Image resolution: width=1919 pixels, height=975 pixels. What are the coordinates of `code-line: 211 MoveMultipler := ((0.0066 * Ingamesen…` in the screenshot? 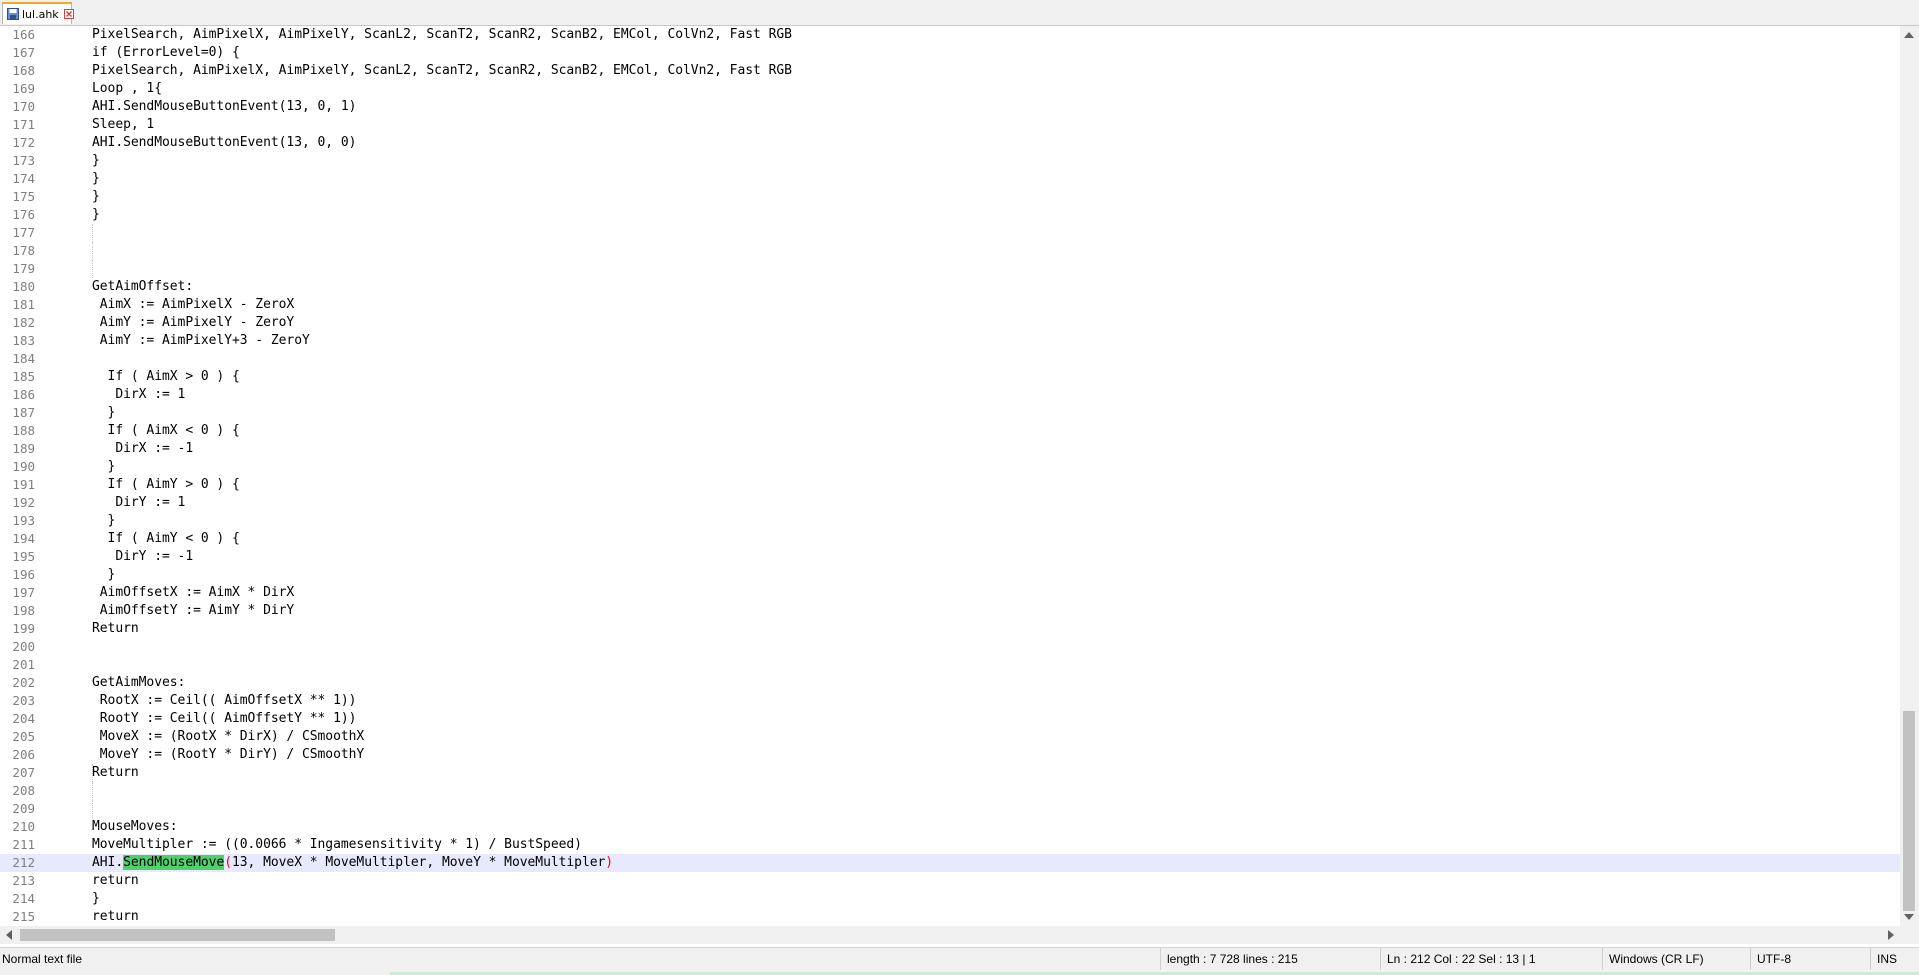 It's located at (950, 845).